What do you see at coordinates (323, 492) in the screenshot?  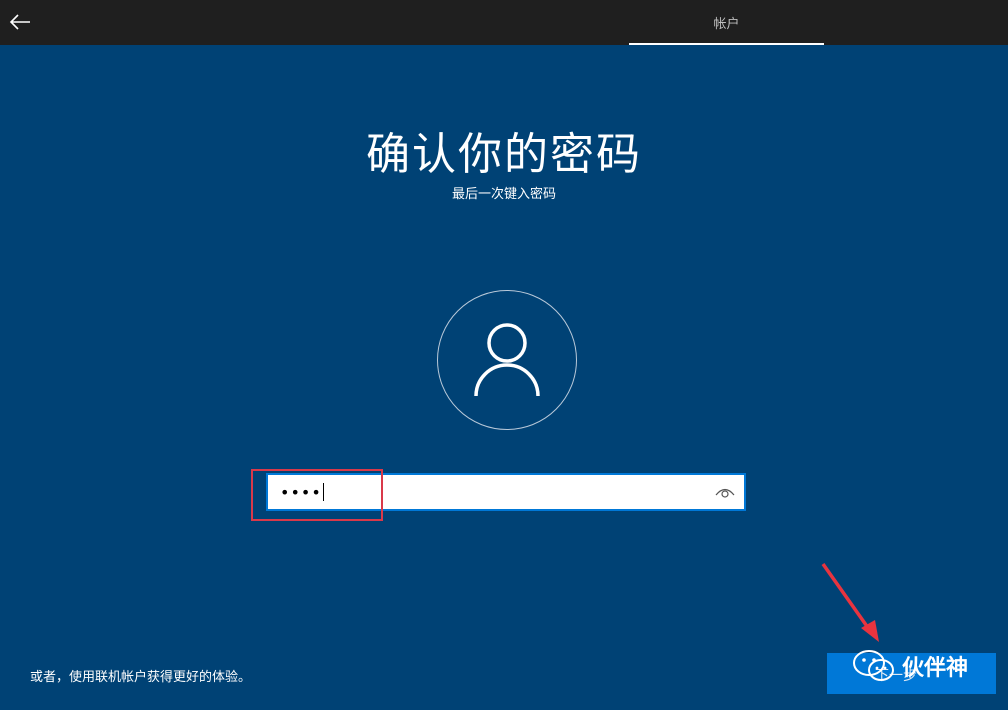 I see `text-caret` at bounding box center [323, 492].